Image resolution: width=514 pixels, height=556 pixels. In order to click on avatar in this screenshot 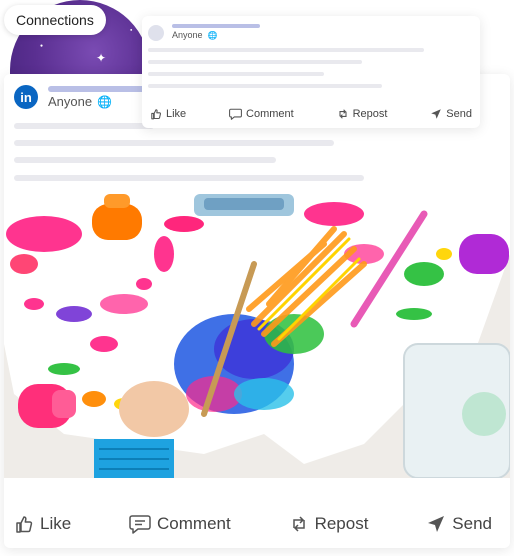, I will do `click(156, 33)`.